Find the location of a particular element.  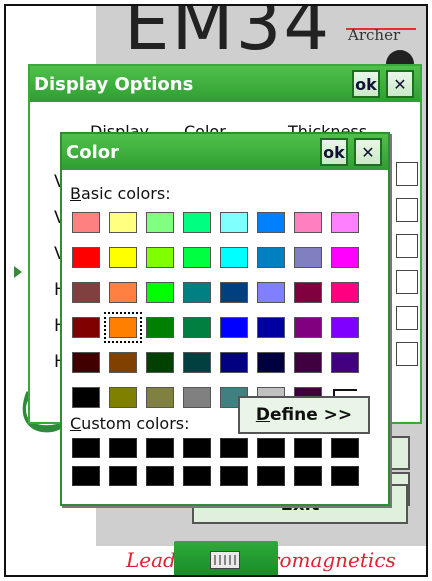

label-text: efine >> is located at coordinates (311, 415).